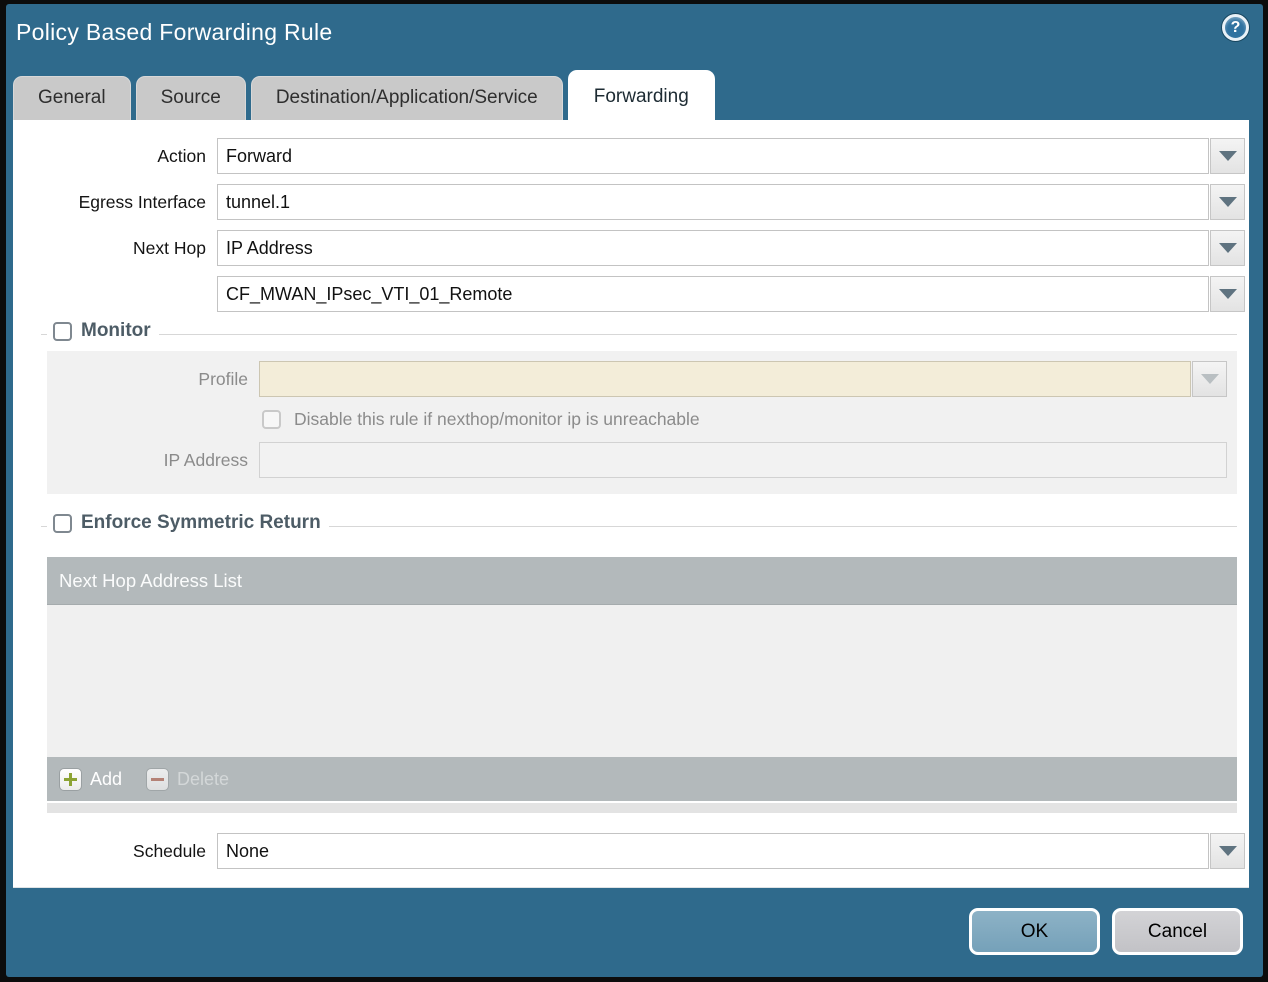 Image resolution: width=1268 pixels, height=982 pixels. Describe the element at coordinates (743, 460) in the screenshot. I see `monitor-ip-address-input` at that location.